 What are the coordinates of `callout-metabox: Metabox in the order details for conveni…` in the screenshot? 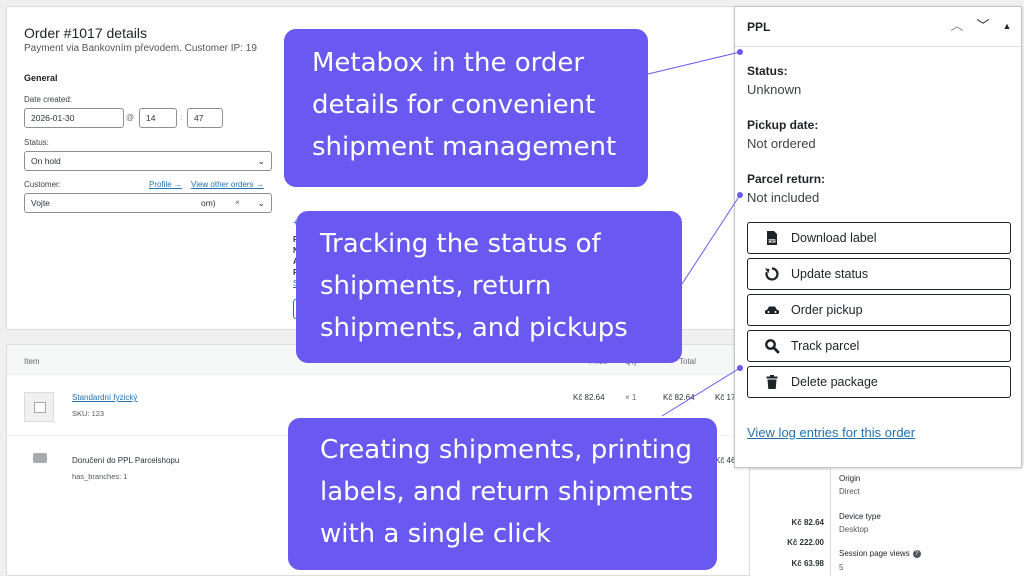 It's located at (466, 108).